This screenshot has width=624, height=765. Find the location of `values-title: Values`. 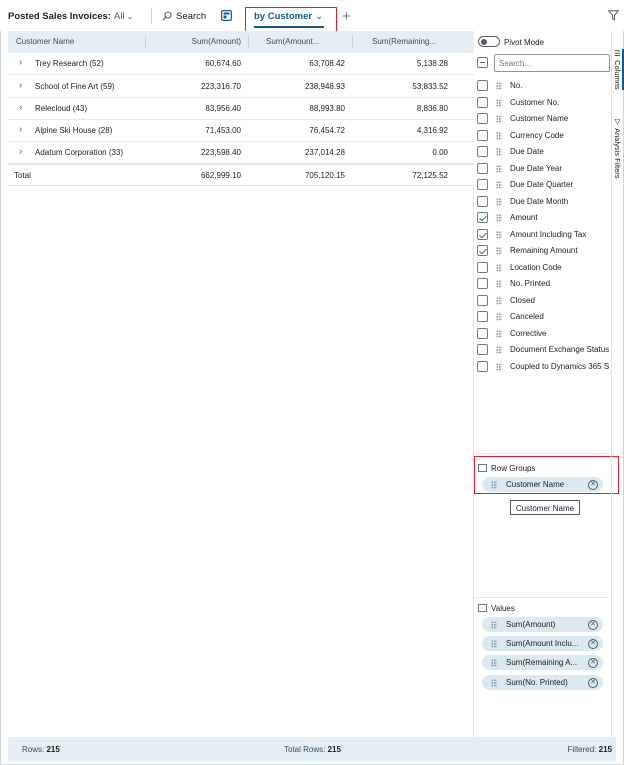

values-title: Values is located at coordinates (496, 608).